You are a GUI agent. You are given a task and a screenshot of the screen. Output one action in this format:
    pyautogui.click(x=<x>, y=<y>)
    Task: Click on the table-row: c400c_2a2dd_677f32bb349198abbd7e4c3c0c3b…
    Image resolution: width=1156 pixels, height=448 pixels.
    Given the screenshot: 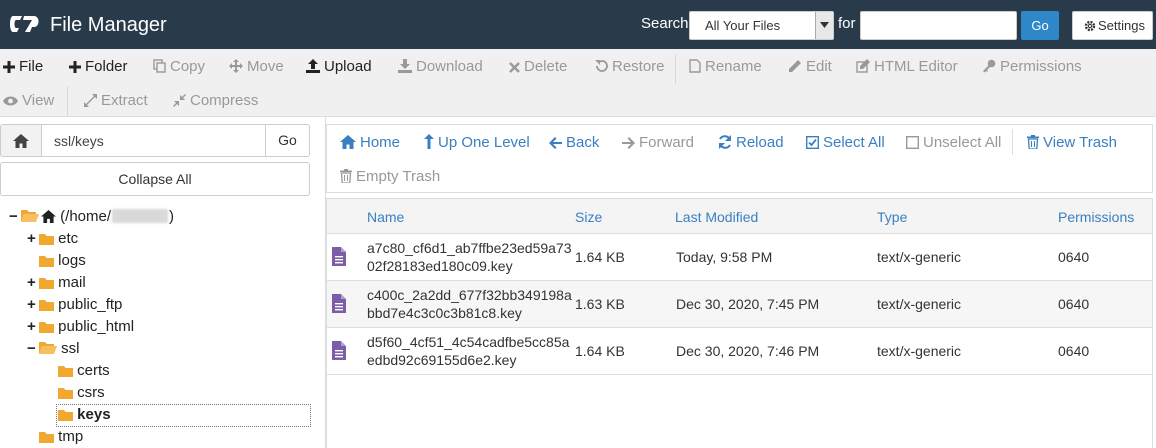 What is the action you would take?
    pyautogui.click(x=739, y=304)
    